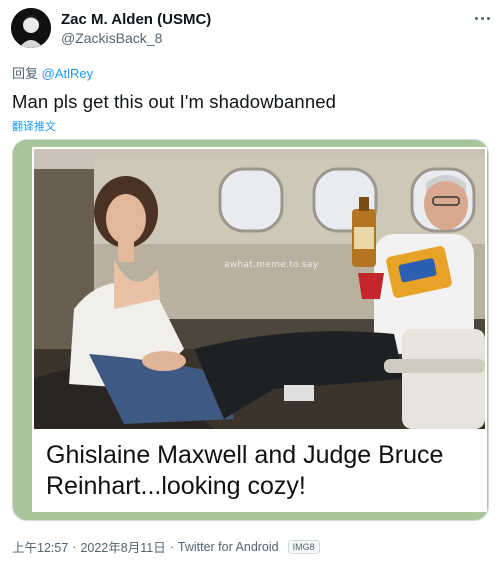 This screenshot has height=565, width=500. I want to click on tweet-time: 上午12:57, so click(40, 546).